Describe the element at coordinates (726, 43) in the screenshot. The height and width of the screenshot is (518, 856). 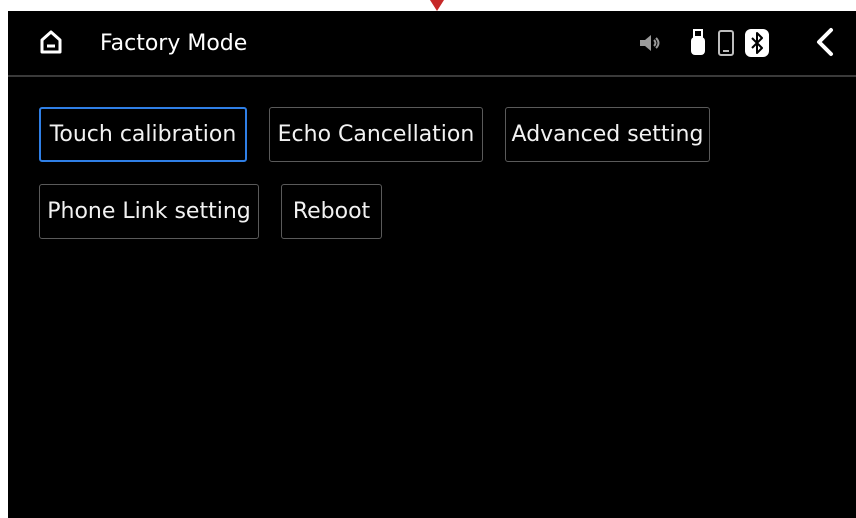
I see `phone-icon` at that location.